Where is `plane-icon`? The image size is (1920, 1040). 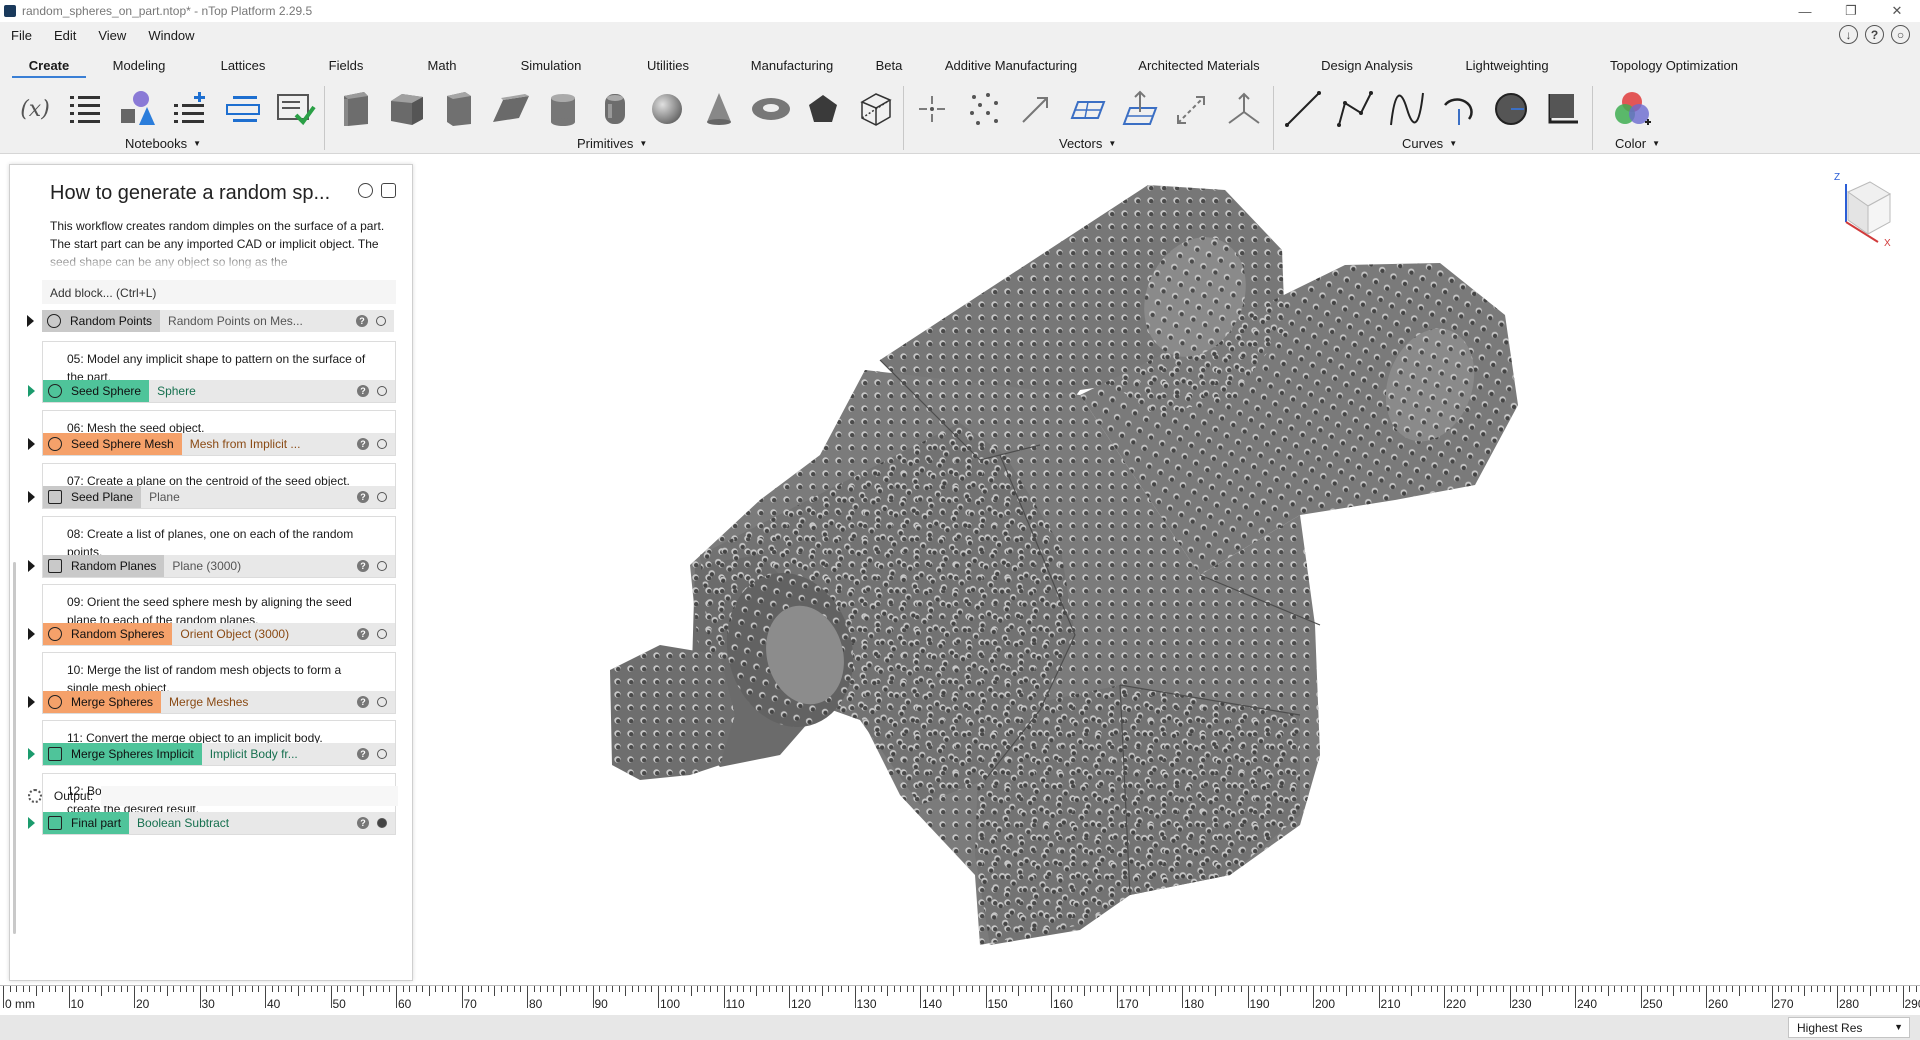 plane-icon is located at coordinates (1088, 109).